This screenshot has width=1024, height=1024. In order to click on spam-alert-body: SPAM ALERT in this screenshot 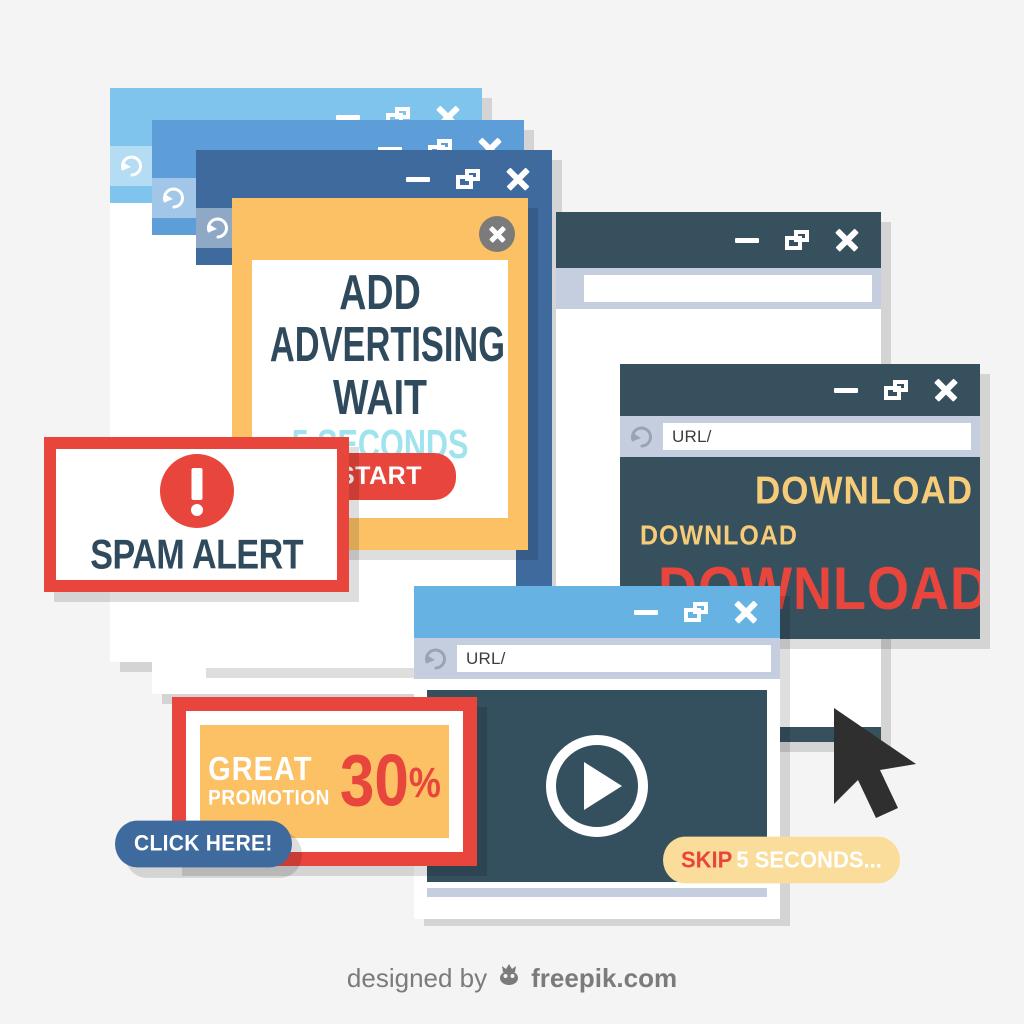, I will do `click(196, 514)`.